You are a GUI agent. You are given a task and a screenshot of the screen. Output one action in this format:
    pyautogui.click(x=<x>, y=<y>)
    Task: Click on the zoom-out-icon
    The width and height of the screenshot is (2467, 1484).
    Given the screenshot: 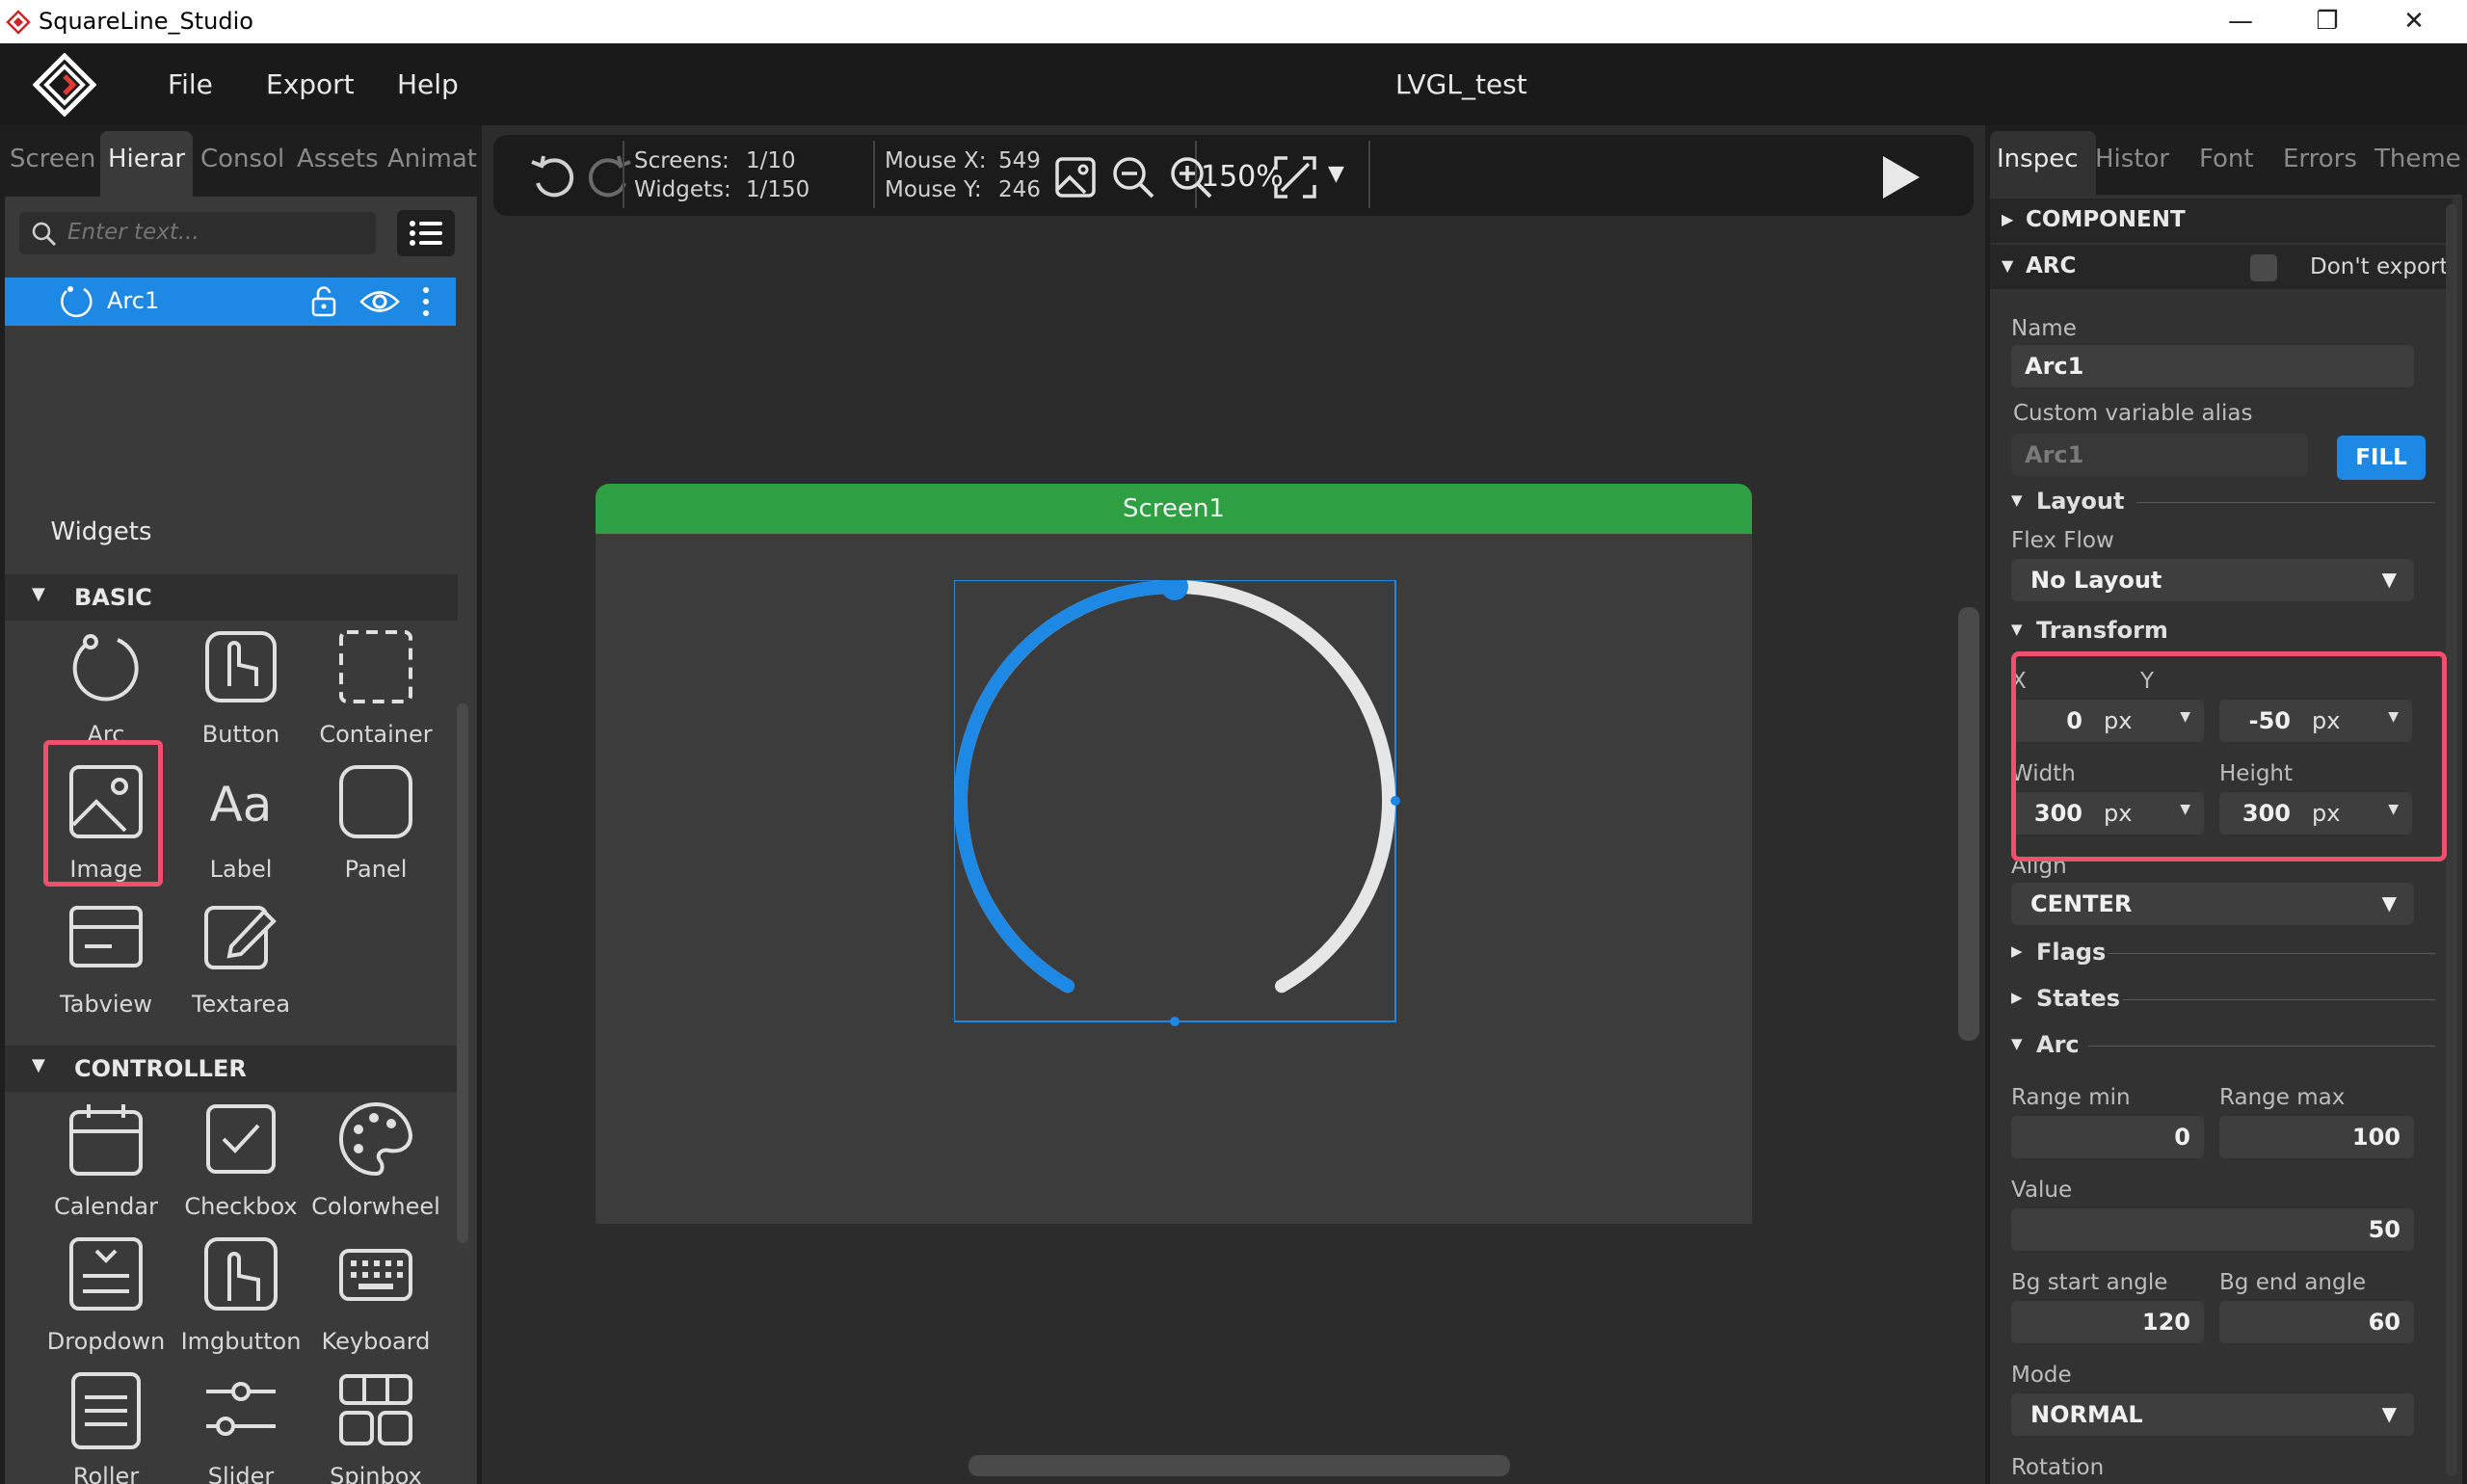 What is the action you would take?
    pyautogui.click(x=1133, y=177)
    